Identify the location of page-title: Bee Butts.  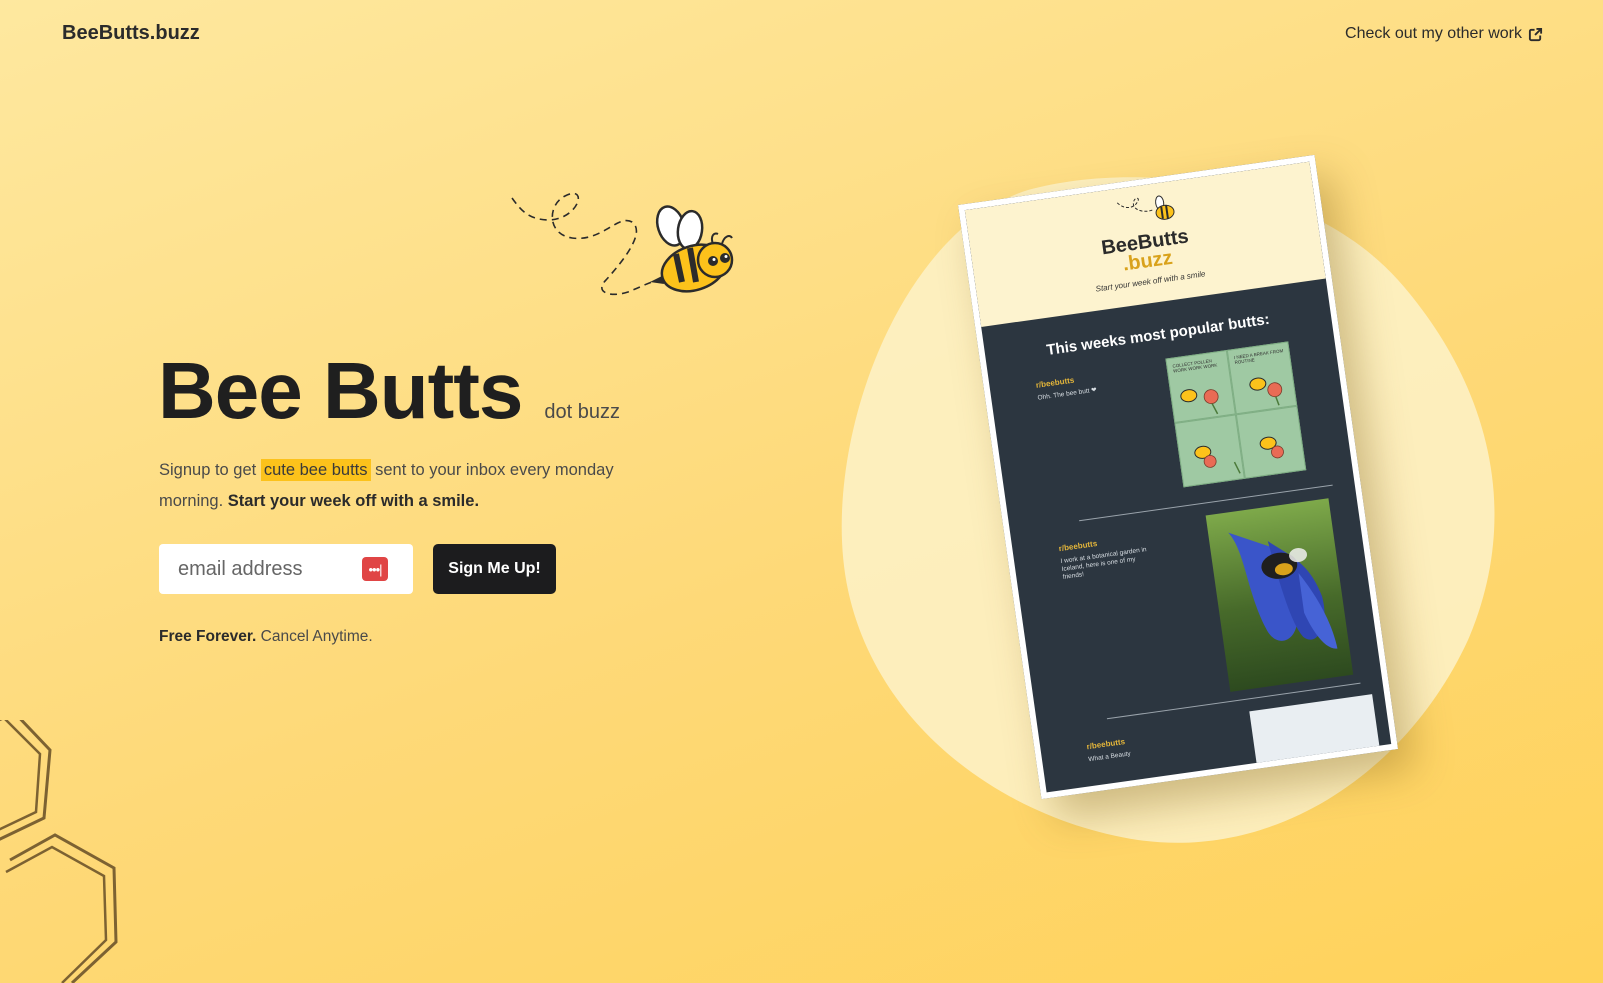
(340, 390).